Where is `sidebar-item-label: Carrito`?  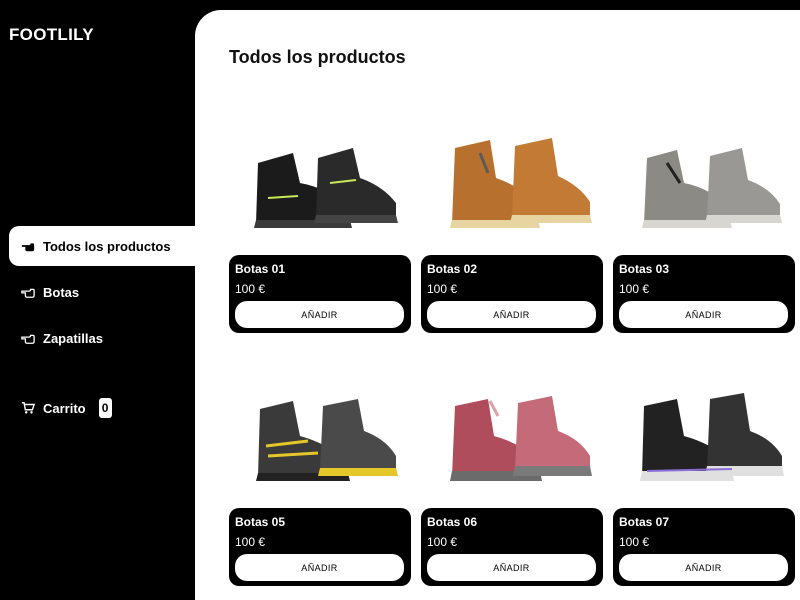 sidebar-item-label: Carrito is located at coordinates (64, 408).